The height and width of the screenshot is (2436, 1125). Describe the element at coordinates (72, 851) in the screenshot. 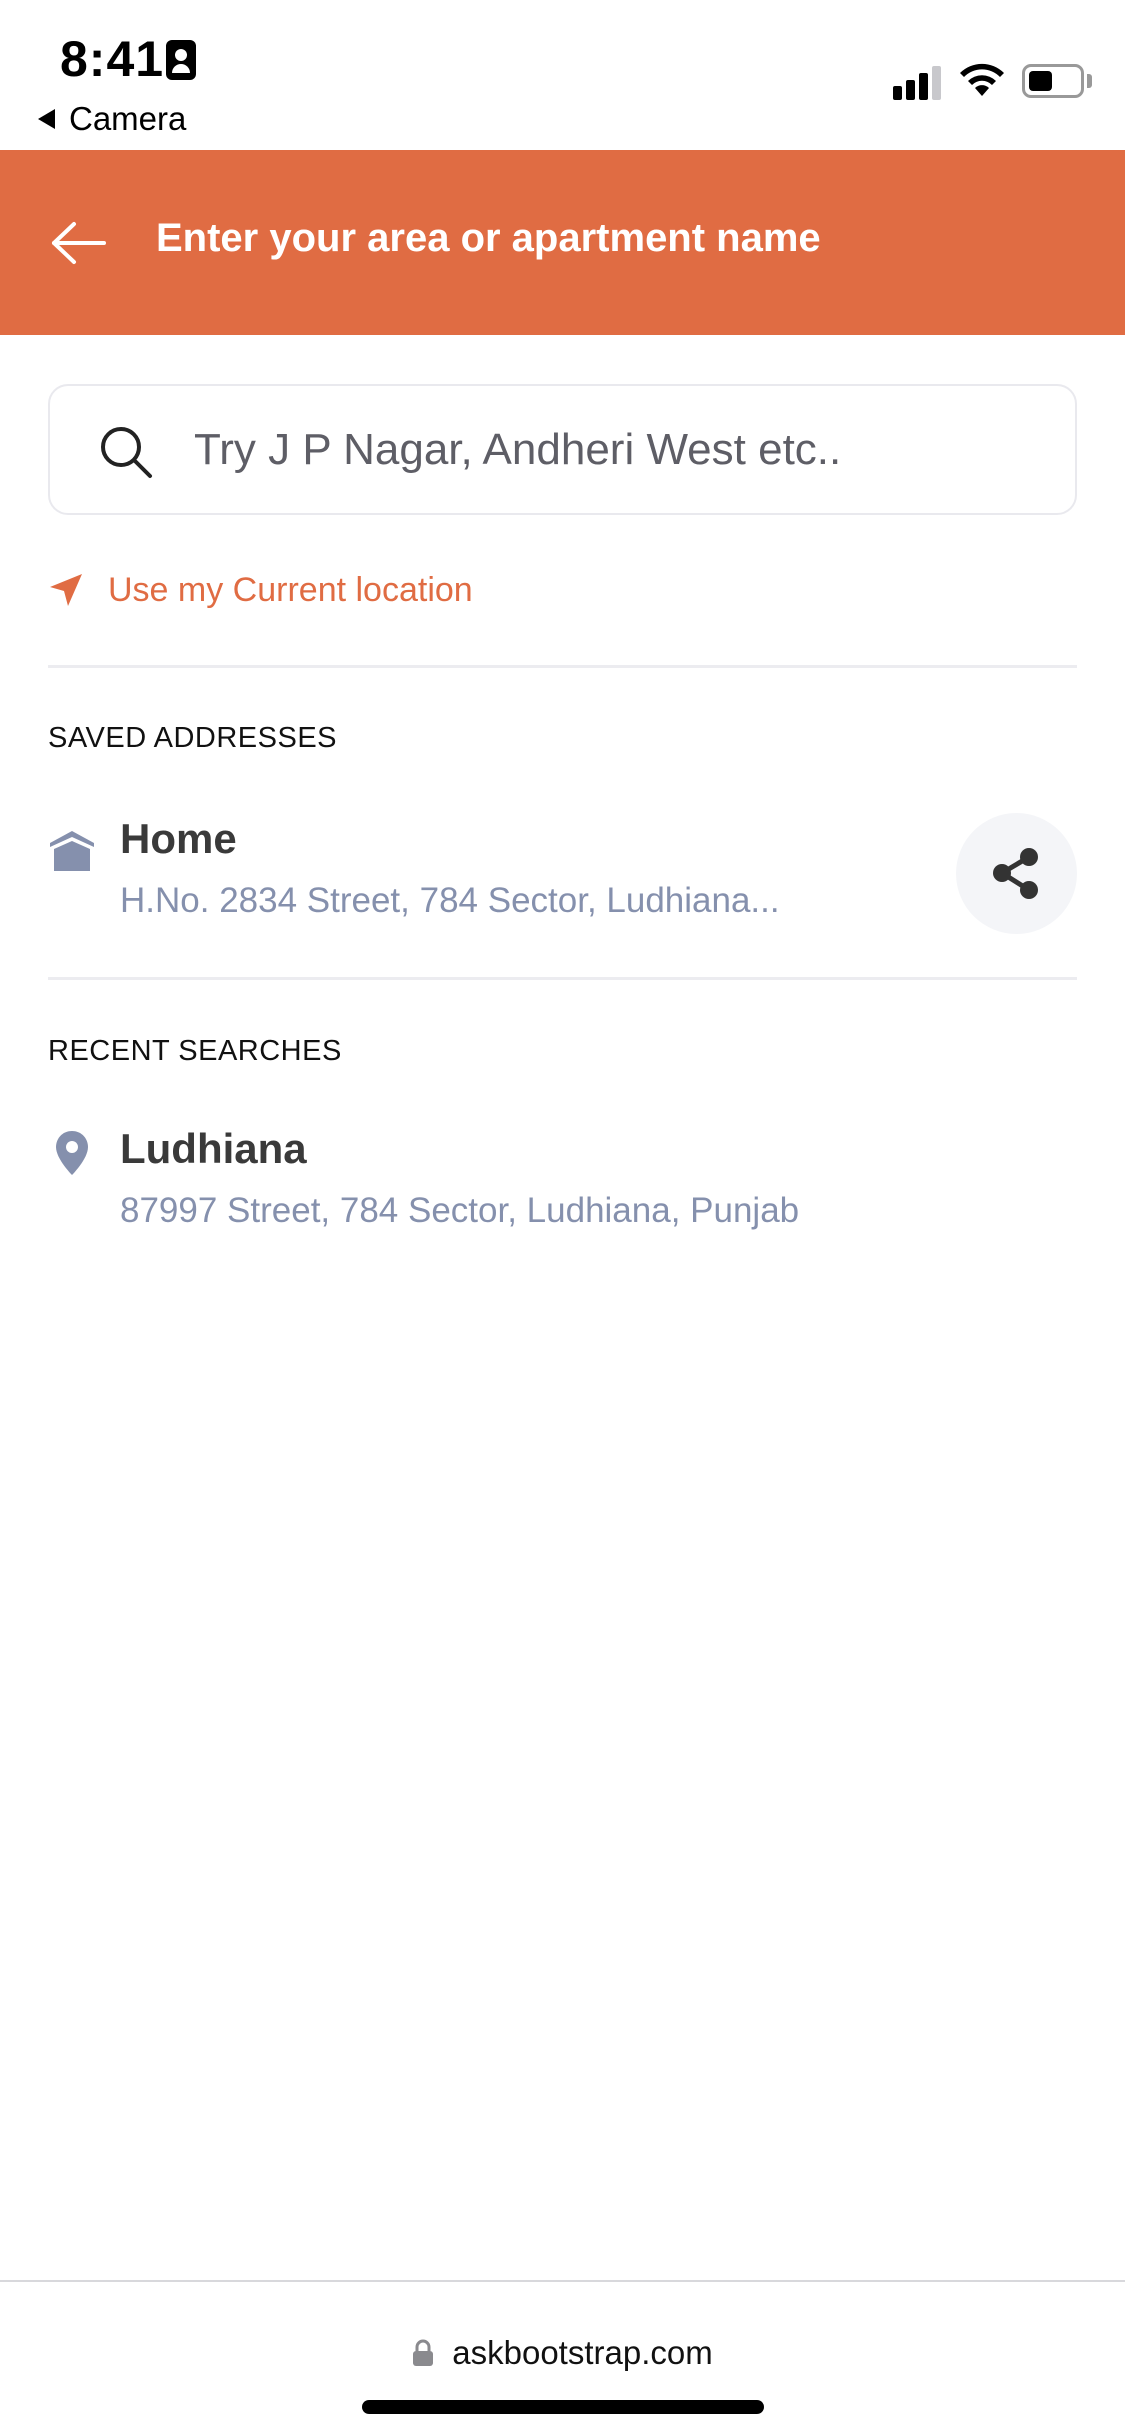

I see `home-icon` at that location.